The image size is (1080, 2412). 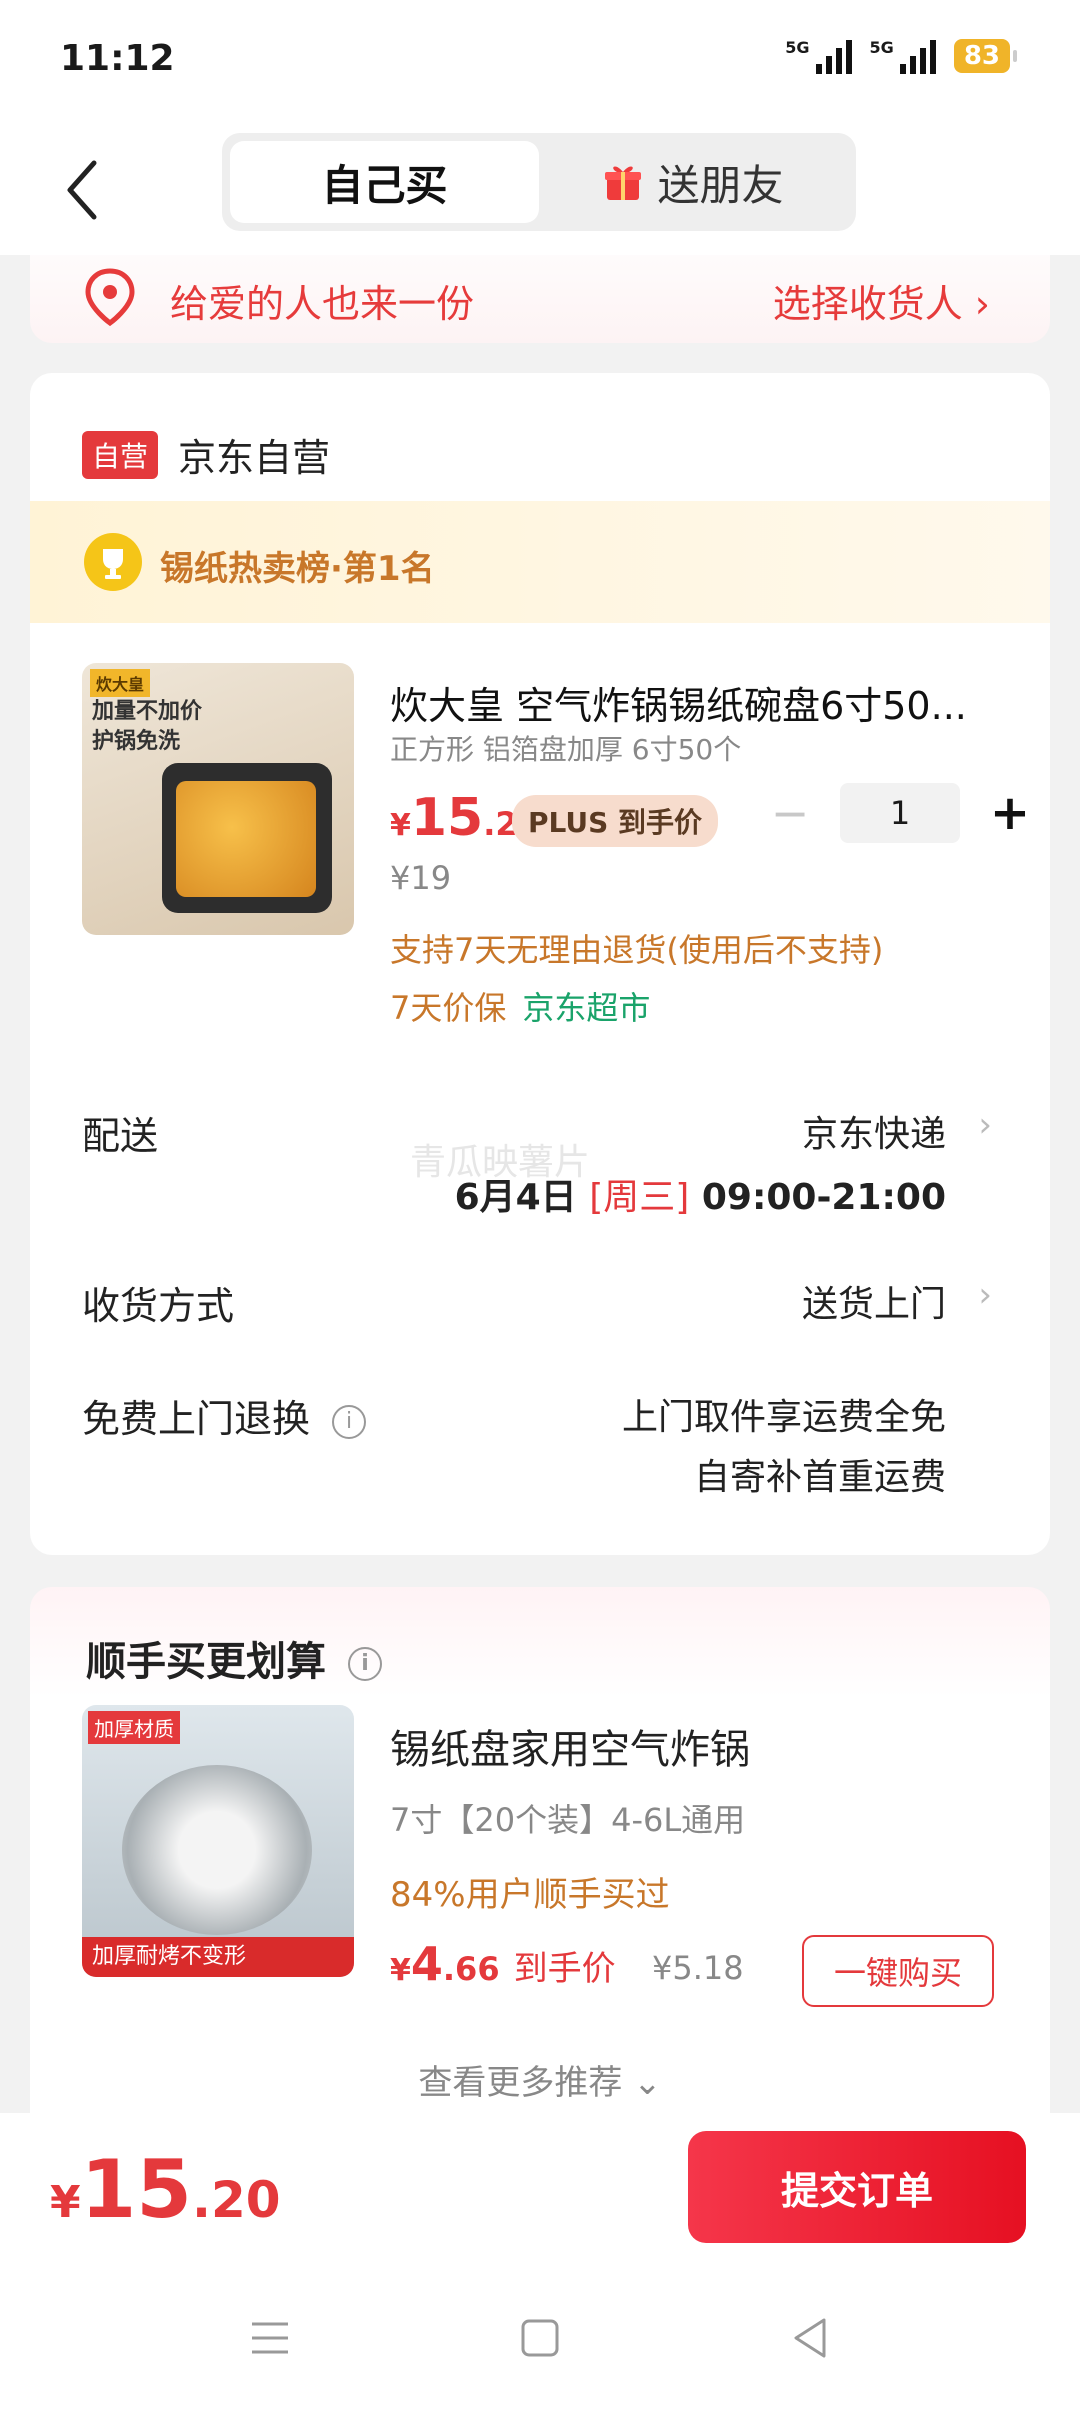 I want to click on receive-method-value: 送货上门, so click(x=874, y=1301).